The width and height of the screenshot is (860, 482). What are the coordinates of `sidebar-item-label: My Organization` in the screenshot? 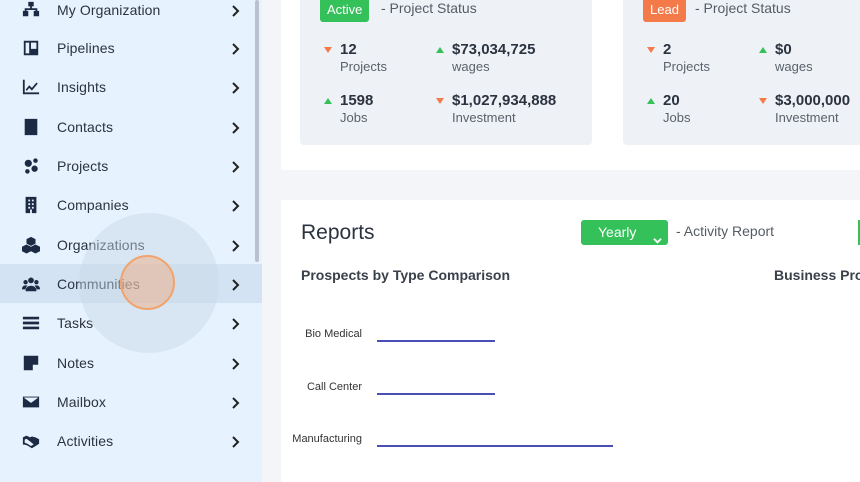 It's located at (109, 9).